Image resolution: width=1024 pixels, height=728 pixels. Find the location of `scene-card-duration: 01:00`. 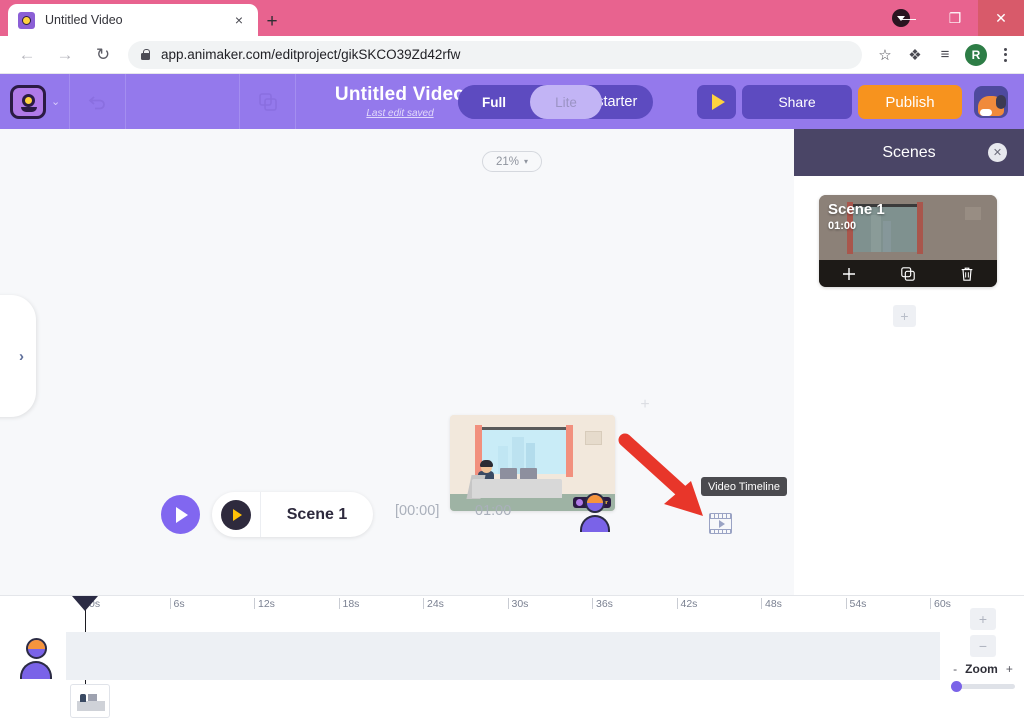

scene-card-duration: 01:00 is located at coordinates (842, 226).